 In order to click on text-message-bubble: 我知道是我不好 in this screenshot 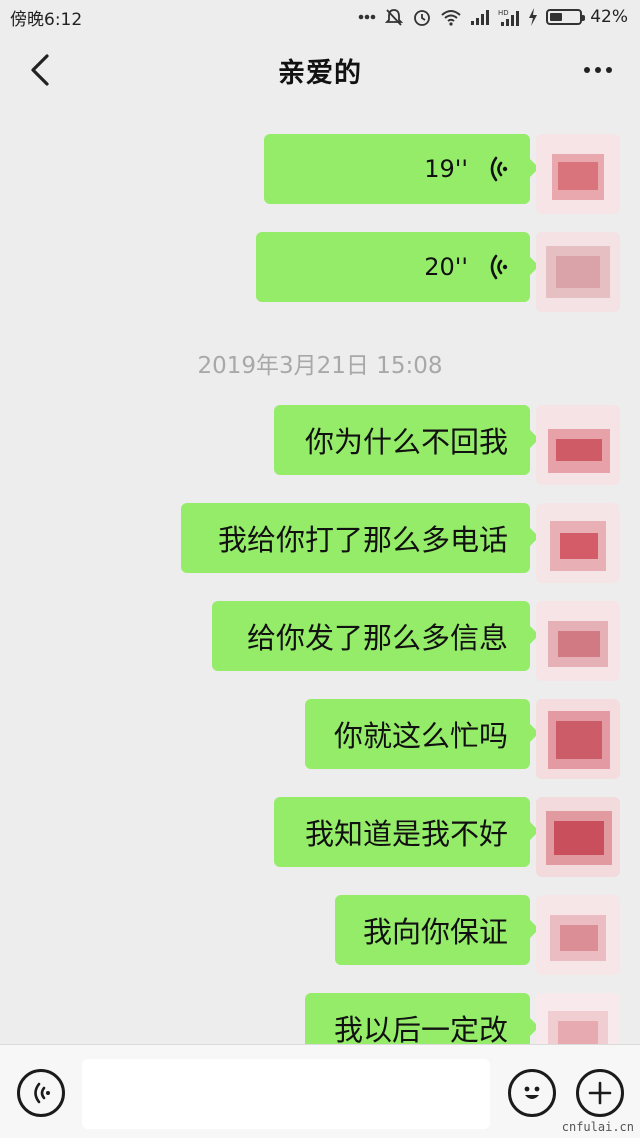, I will do `click(406, 832)`.